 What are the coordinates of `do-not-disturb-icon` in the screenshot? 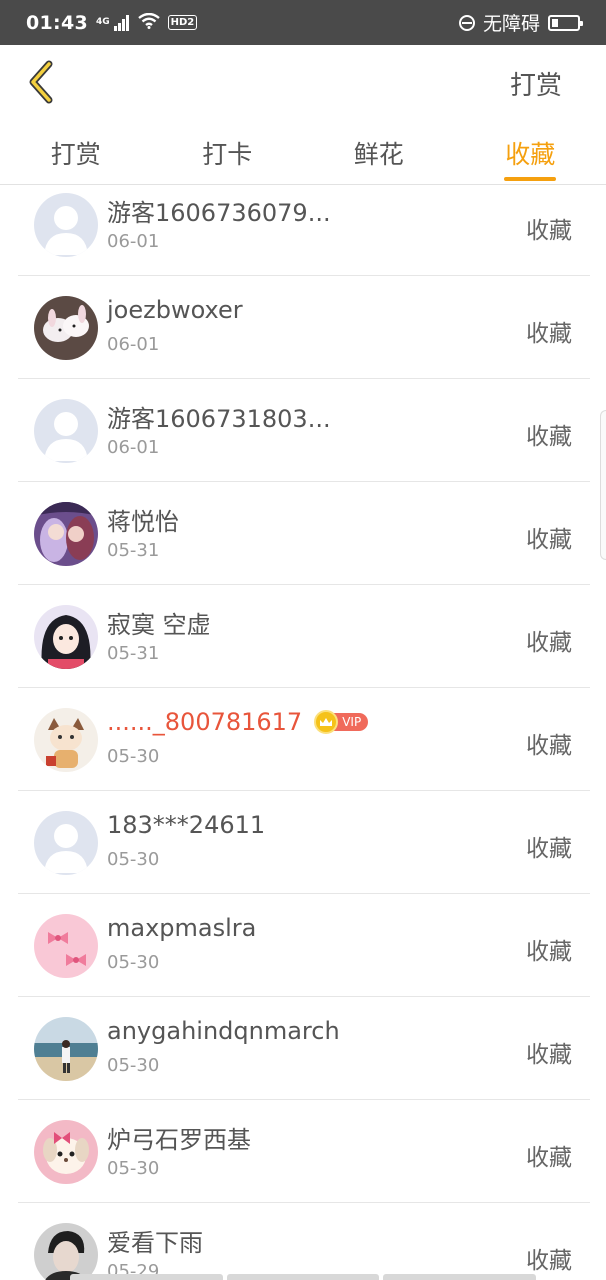 It's located at (466, 22).